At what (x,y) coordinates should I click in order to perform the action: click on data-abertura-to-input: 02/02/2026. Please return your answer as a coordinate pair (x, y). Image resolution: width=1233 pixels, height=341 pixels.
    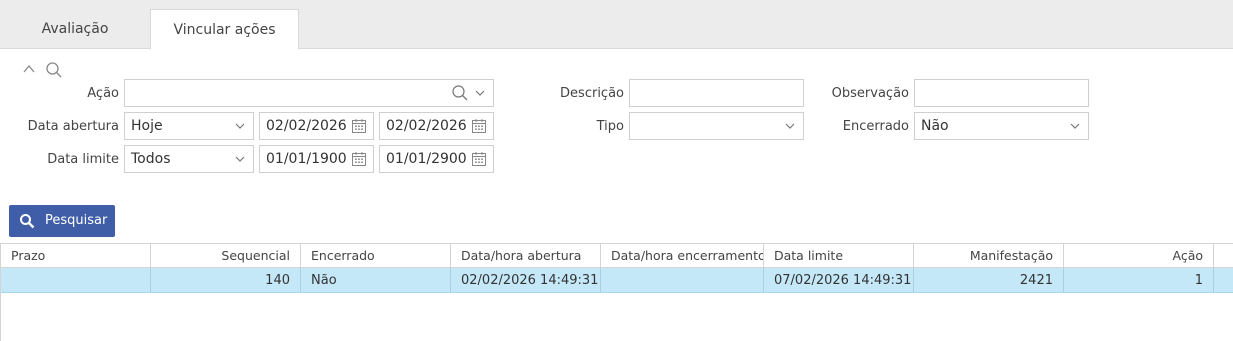
    Looking at the image, I should click on (436, 126).